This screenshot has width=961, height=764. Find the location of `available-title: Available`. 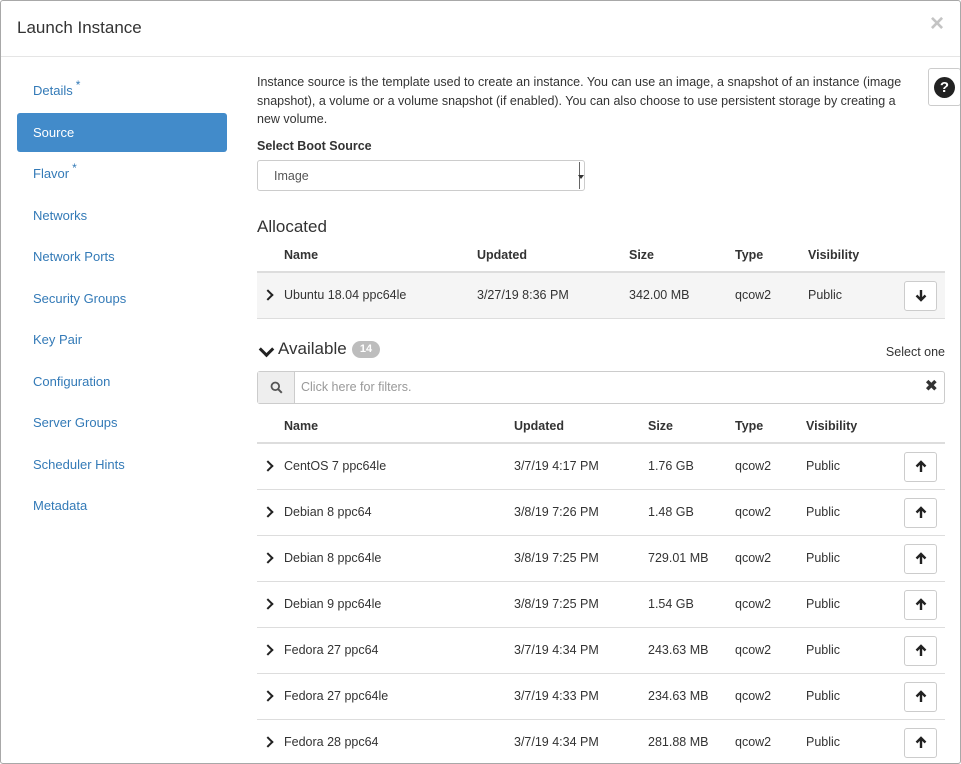

available-title: Available is located at coordinates (312, 348).